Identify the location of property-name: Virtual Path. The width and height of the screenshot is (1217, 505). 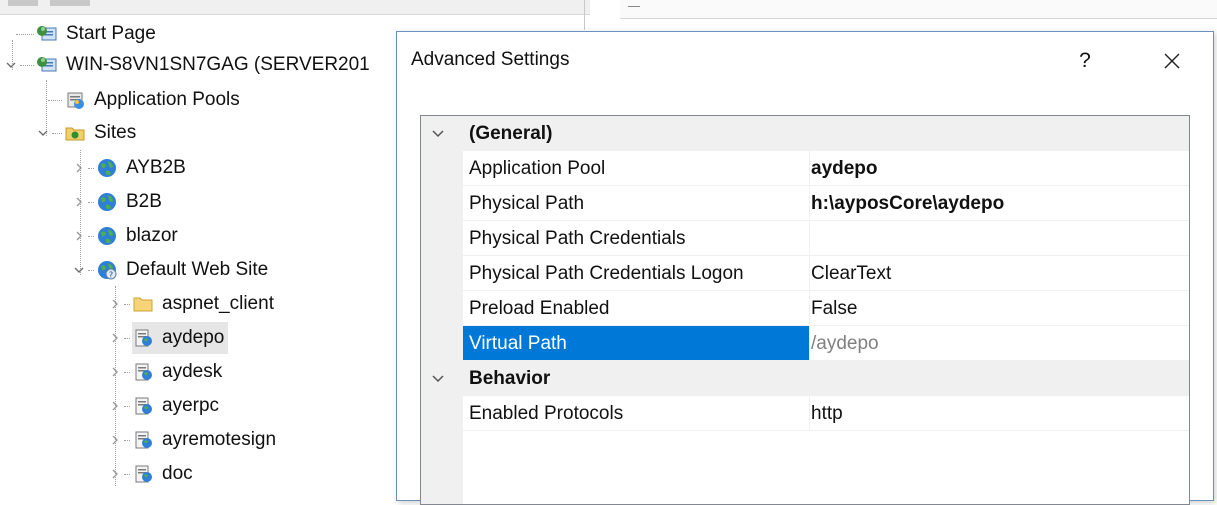
(518, 343).